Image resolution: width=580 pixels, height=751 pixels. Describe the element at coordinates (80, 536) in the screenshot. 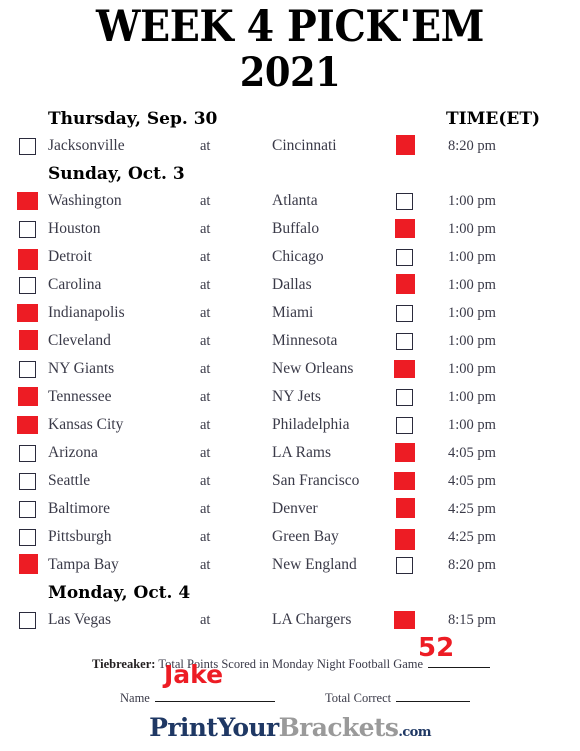

I see `away-team-name: Pittsburgh` at that location.